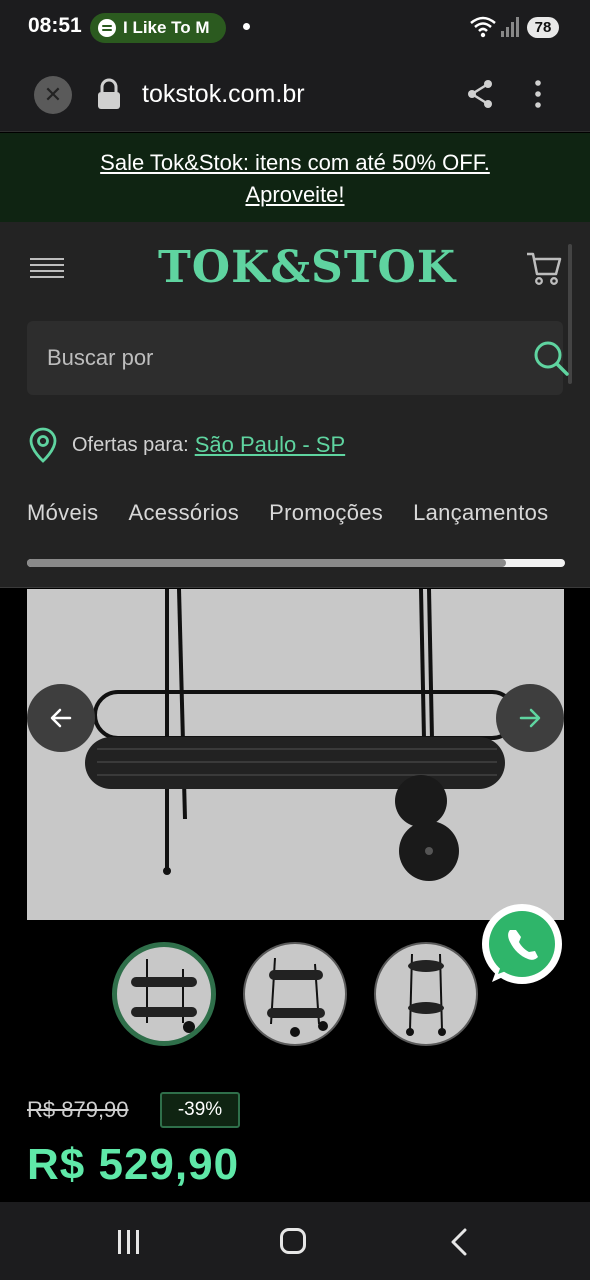 The width and height of the screenshot is (590, 1280). I want to click on current-price: R$ 529,90, so click(133, 1164).